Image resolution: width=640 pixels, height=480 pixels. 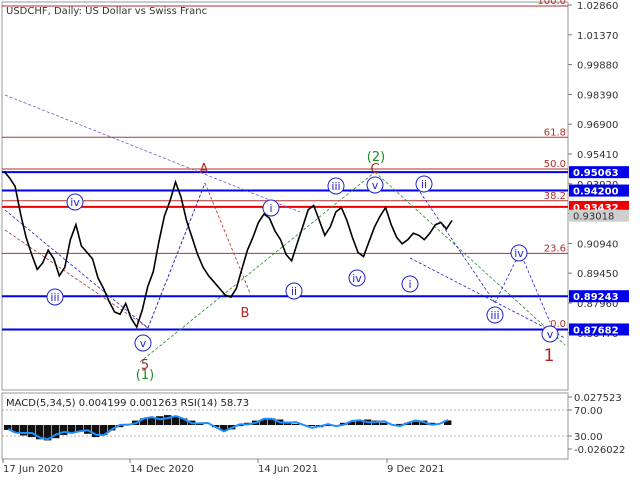 I want to click on wave-label: 1, so click(x=549, y=356).